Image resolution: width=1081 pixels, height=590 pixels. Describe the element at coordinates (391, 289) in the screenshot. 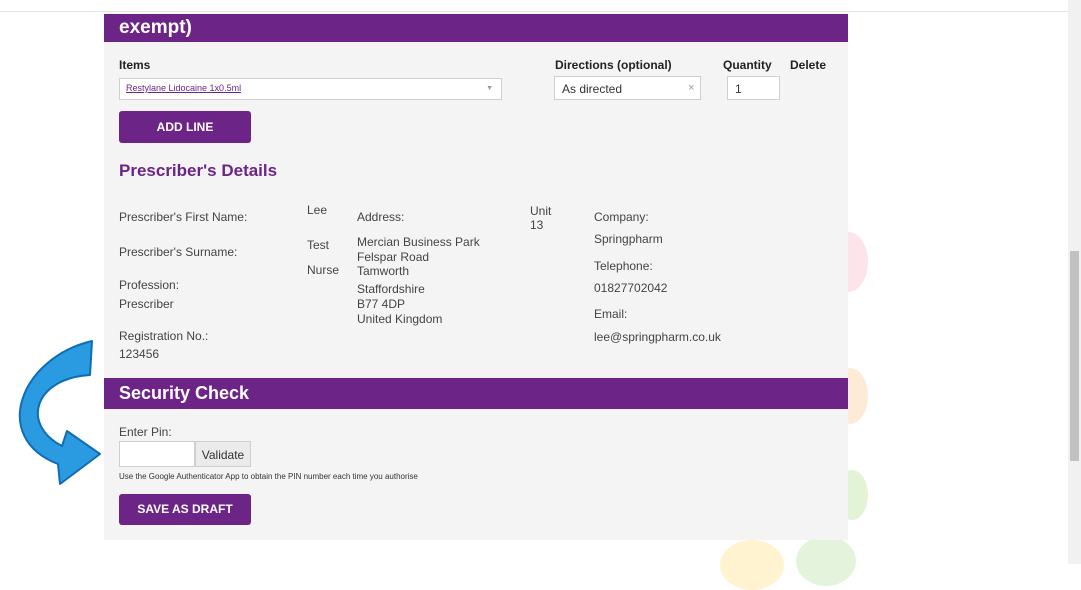

I see `address-line: Staffordshire` at that location.